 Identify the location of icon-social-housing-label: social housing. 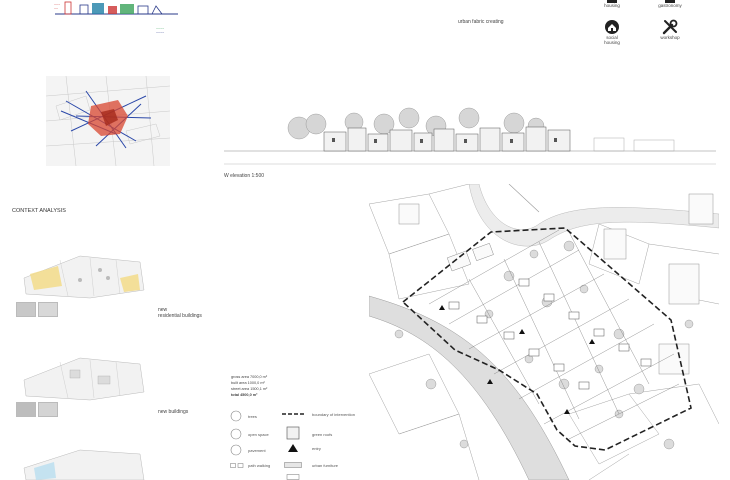
(612, 40).